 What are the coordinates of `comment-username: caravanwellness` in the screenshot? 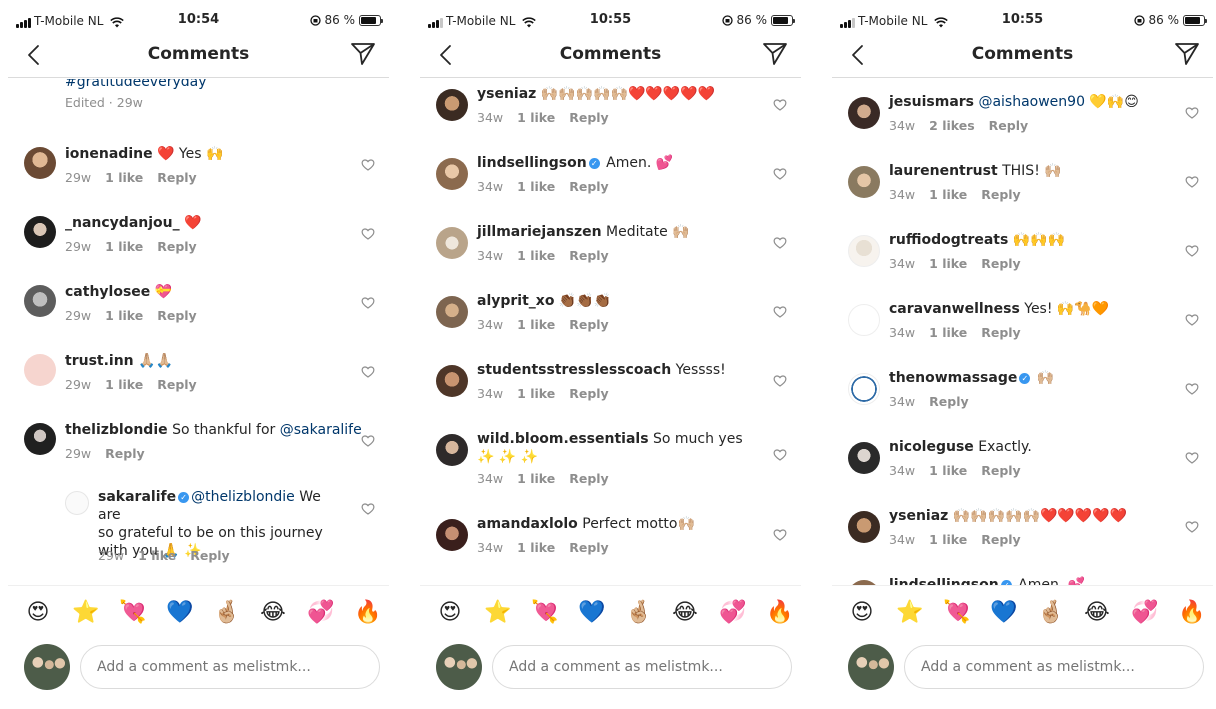 It's located at (954, 309).